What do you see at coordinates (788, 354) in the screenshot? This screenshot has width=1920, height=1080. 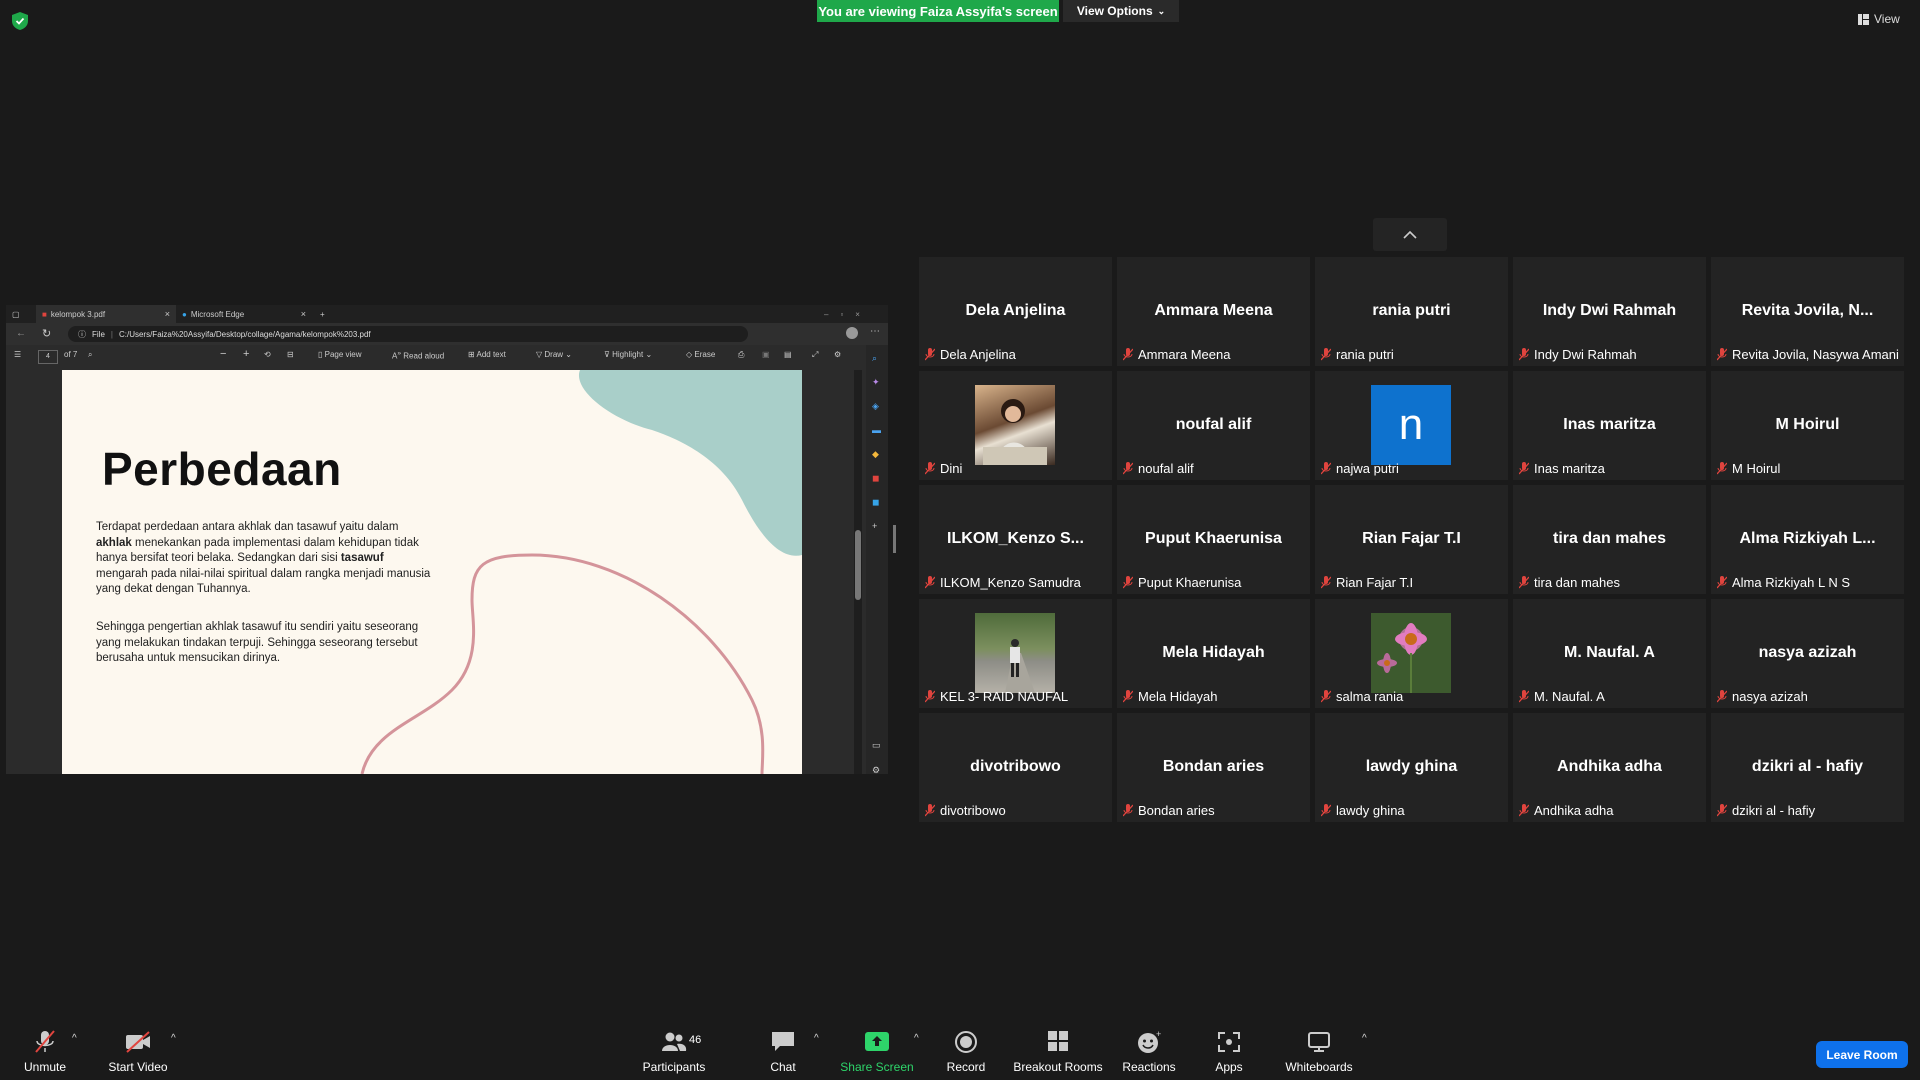 I see `save-as-icon: ▤` at bounding box center [788, 354].